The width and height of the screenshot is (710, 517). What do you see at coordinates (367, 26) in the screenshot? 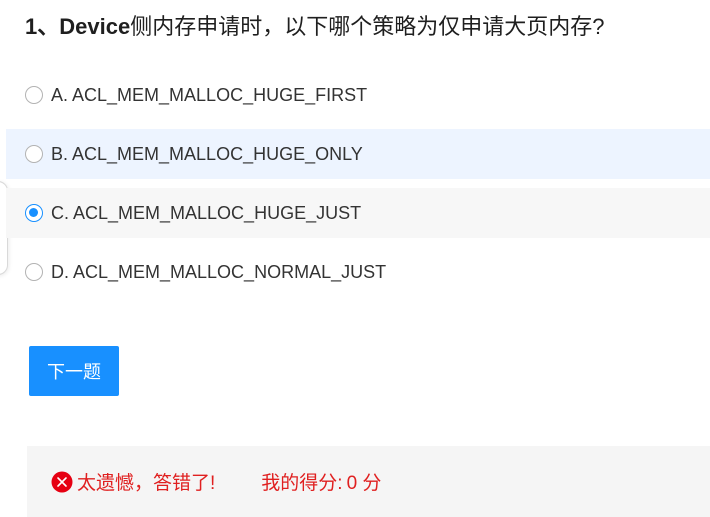
I see `question-text: 侧内存申请时，以下哪个策略为仅申请大页内存?` at bounding box center [367, 26].